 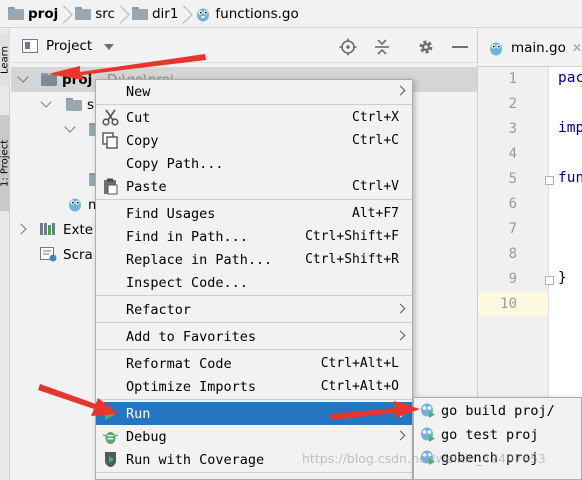 What do you see at coordinates (512, 279) in the screenshot?
I see `line-number: 9` at bounding box center [512, 279].